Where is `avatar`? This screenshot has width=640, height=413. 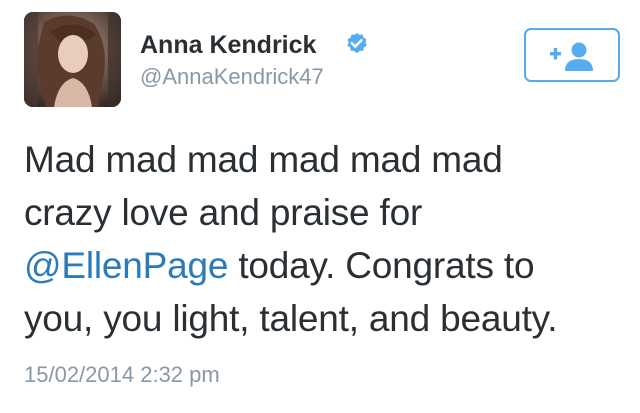 avatar is located at coordinates (72, 59).